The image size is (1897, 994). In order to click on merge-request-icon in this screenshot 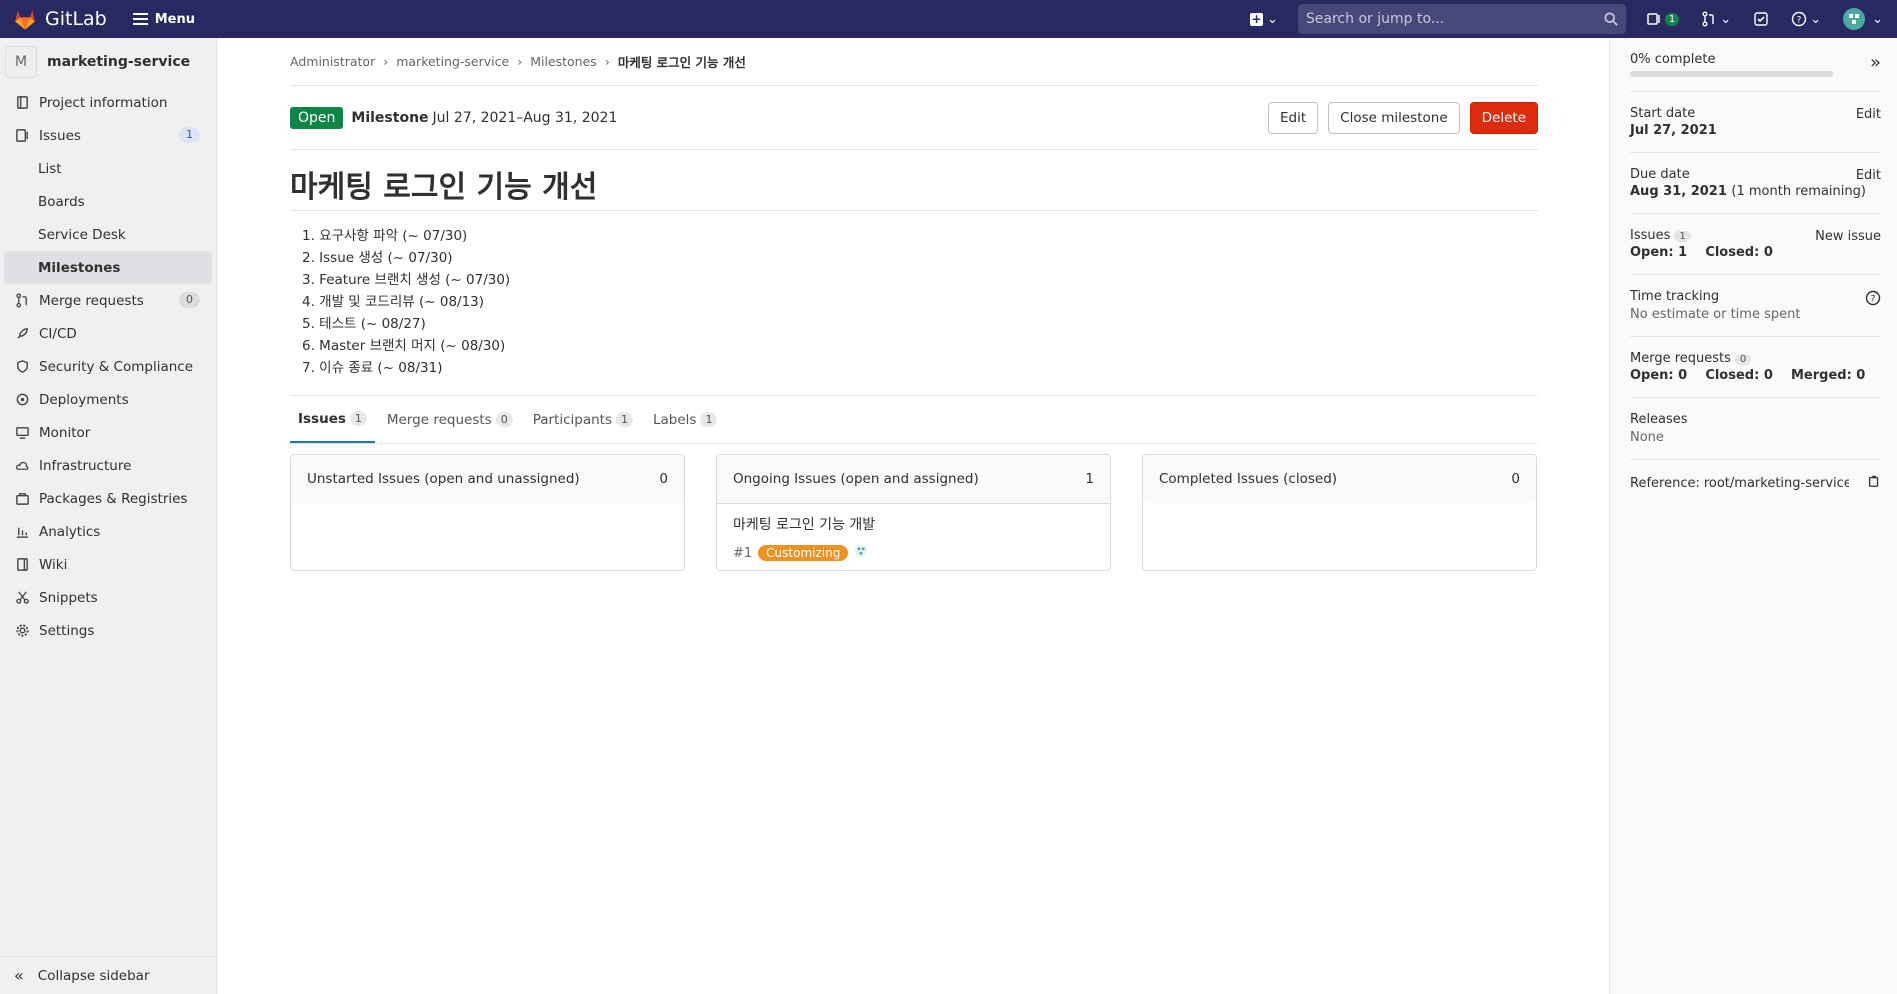, I will do `click(1708, 19)`.